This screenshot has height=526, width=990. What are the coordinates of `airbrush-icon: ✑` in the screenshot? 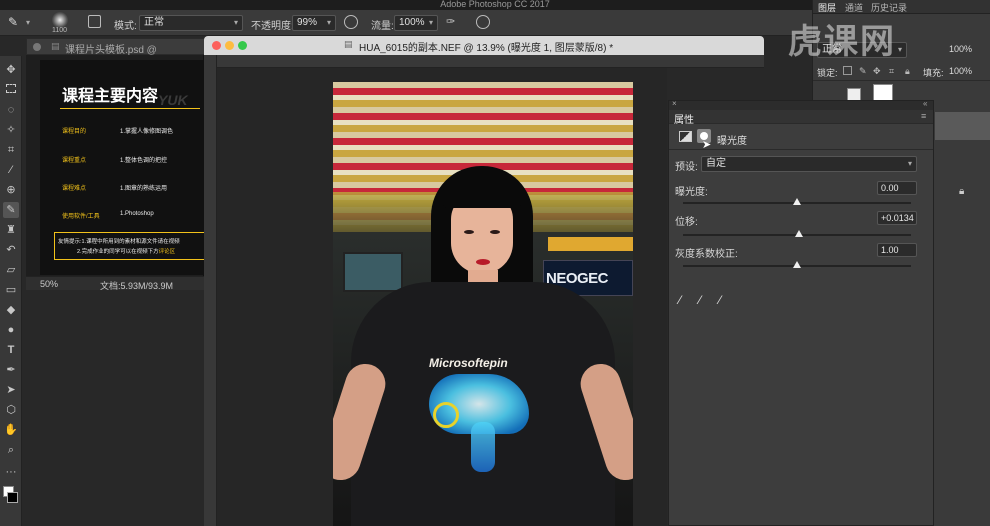 It's located at (453, 22).